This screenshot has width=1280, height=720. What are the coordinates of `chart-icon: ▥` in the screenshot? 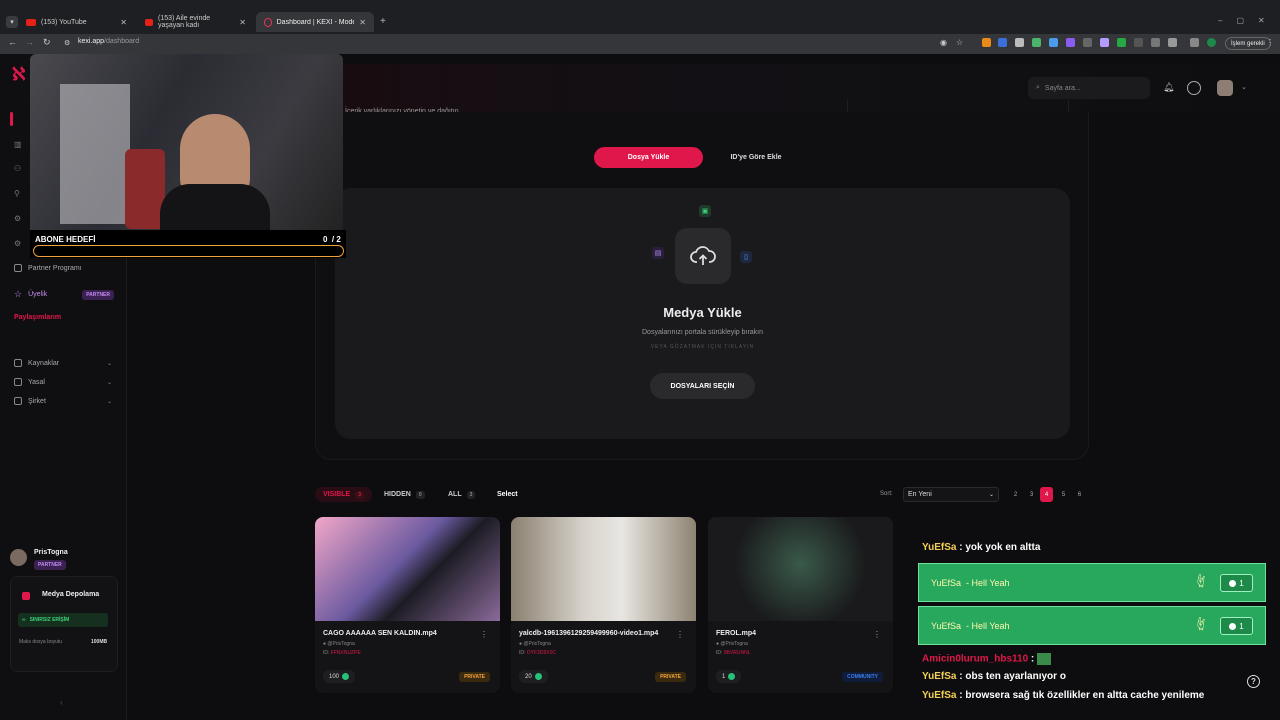 It's located at (18, 144).